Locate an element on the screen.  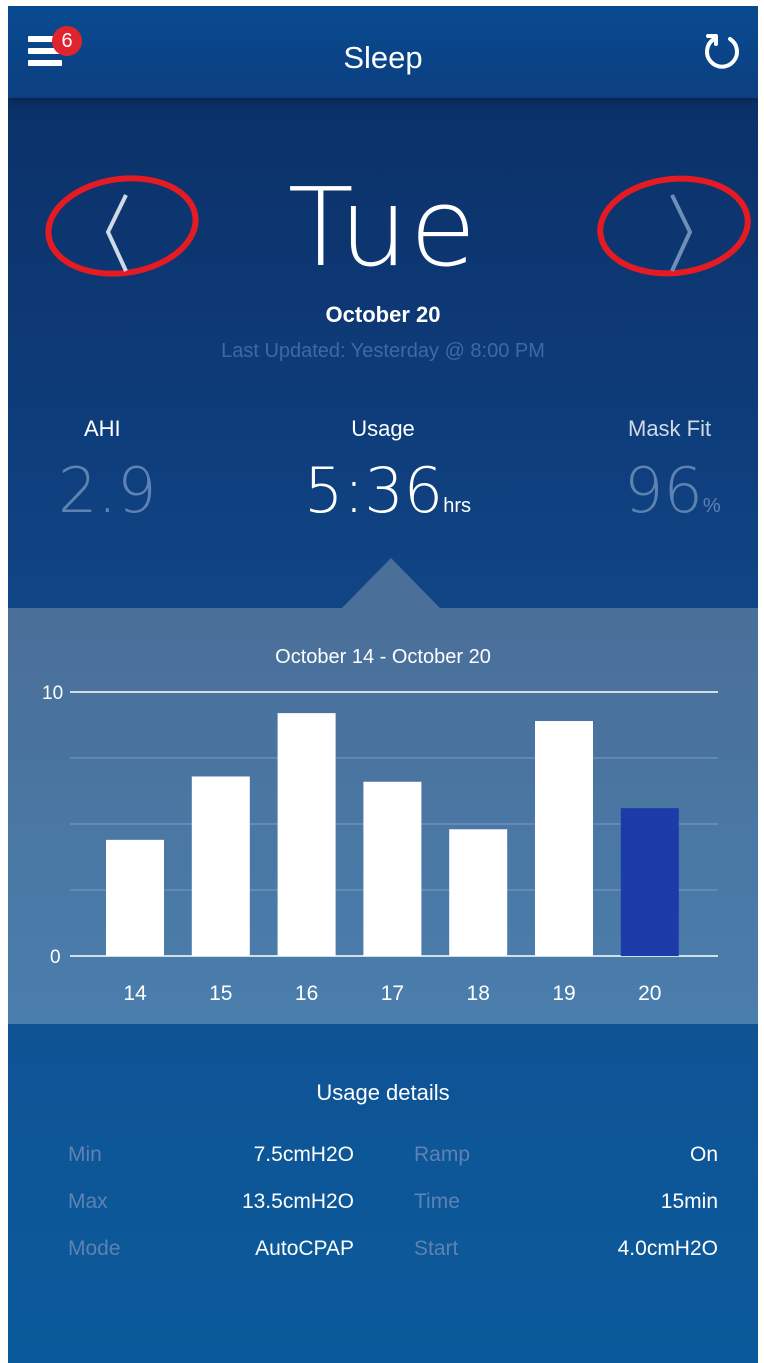
usage-value: 5:36hrs is located at coordinates (387, 490).